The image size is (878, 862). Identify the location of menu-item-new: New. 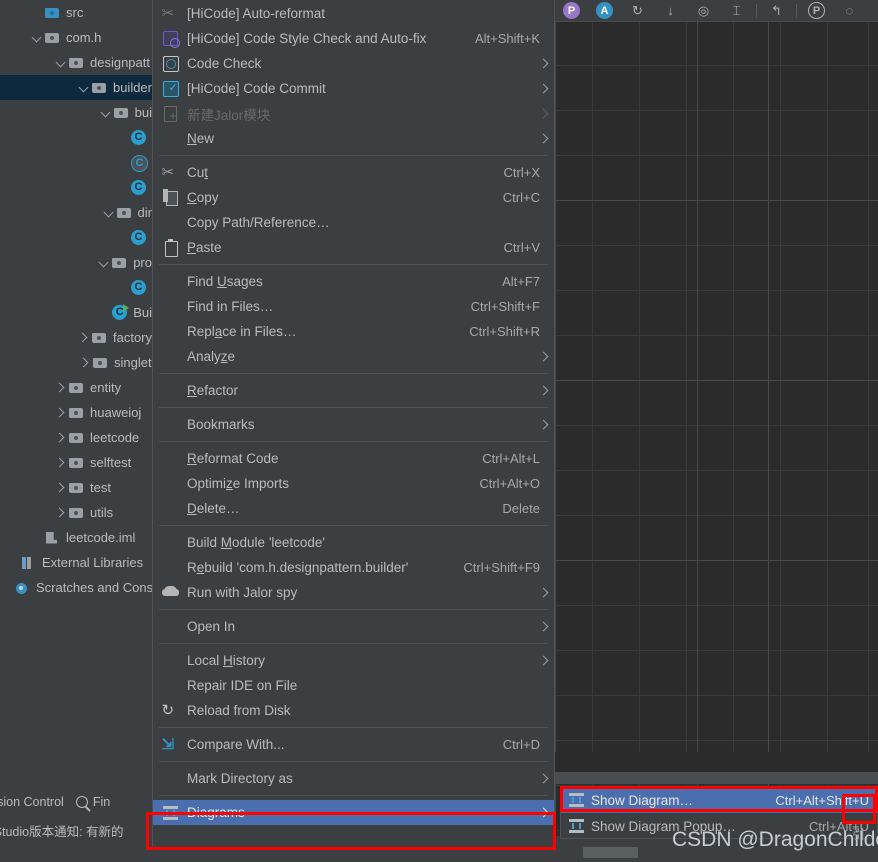
(353, 138).